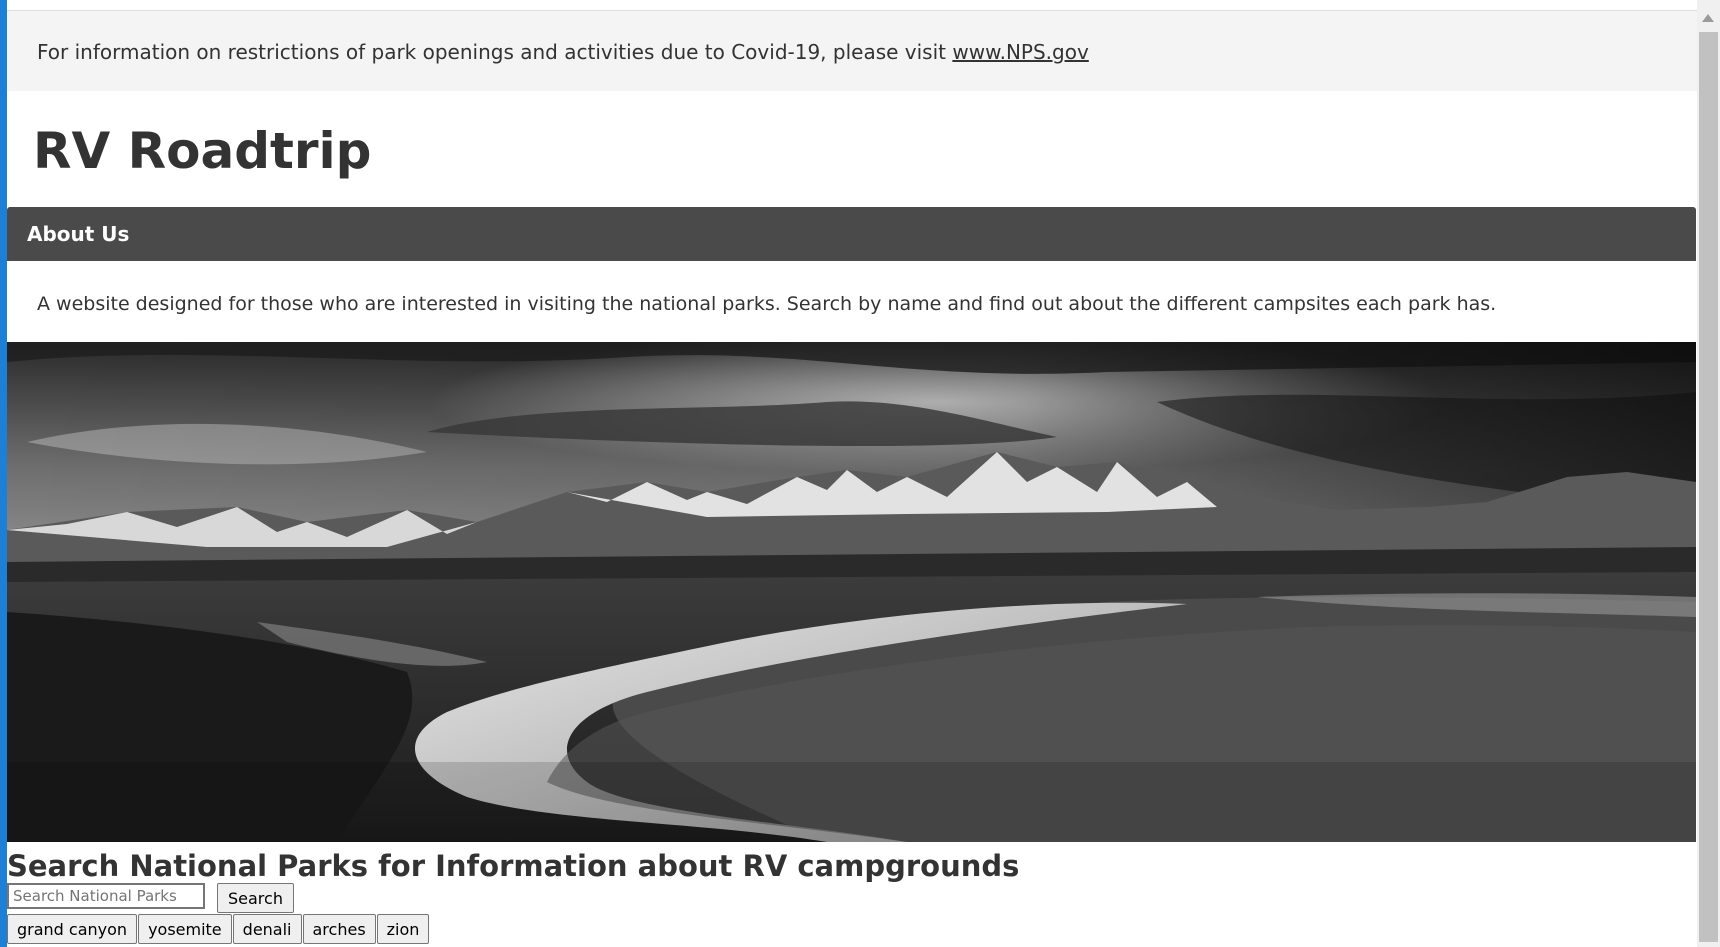 The height and width of the screenshot is (947, 1720). Describe the element at coordinates (3, 473) in the screenshot. I see `window-edge` at that location.